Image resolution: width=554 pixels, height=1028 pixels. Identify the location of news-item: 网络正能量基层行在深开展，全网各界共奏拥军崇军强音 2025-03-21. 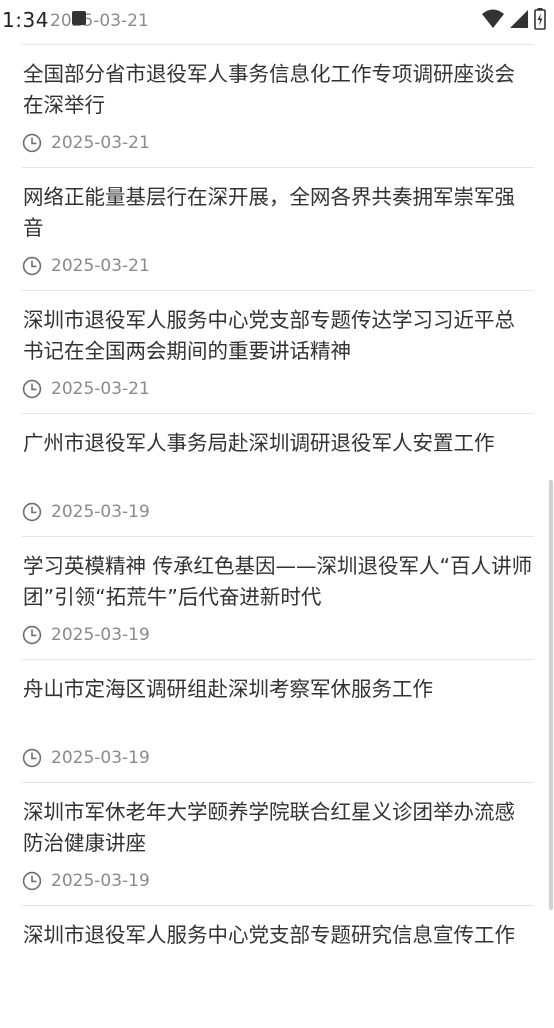
(278, 228).